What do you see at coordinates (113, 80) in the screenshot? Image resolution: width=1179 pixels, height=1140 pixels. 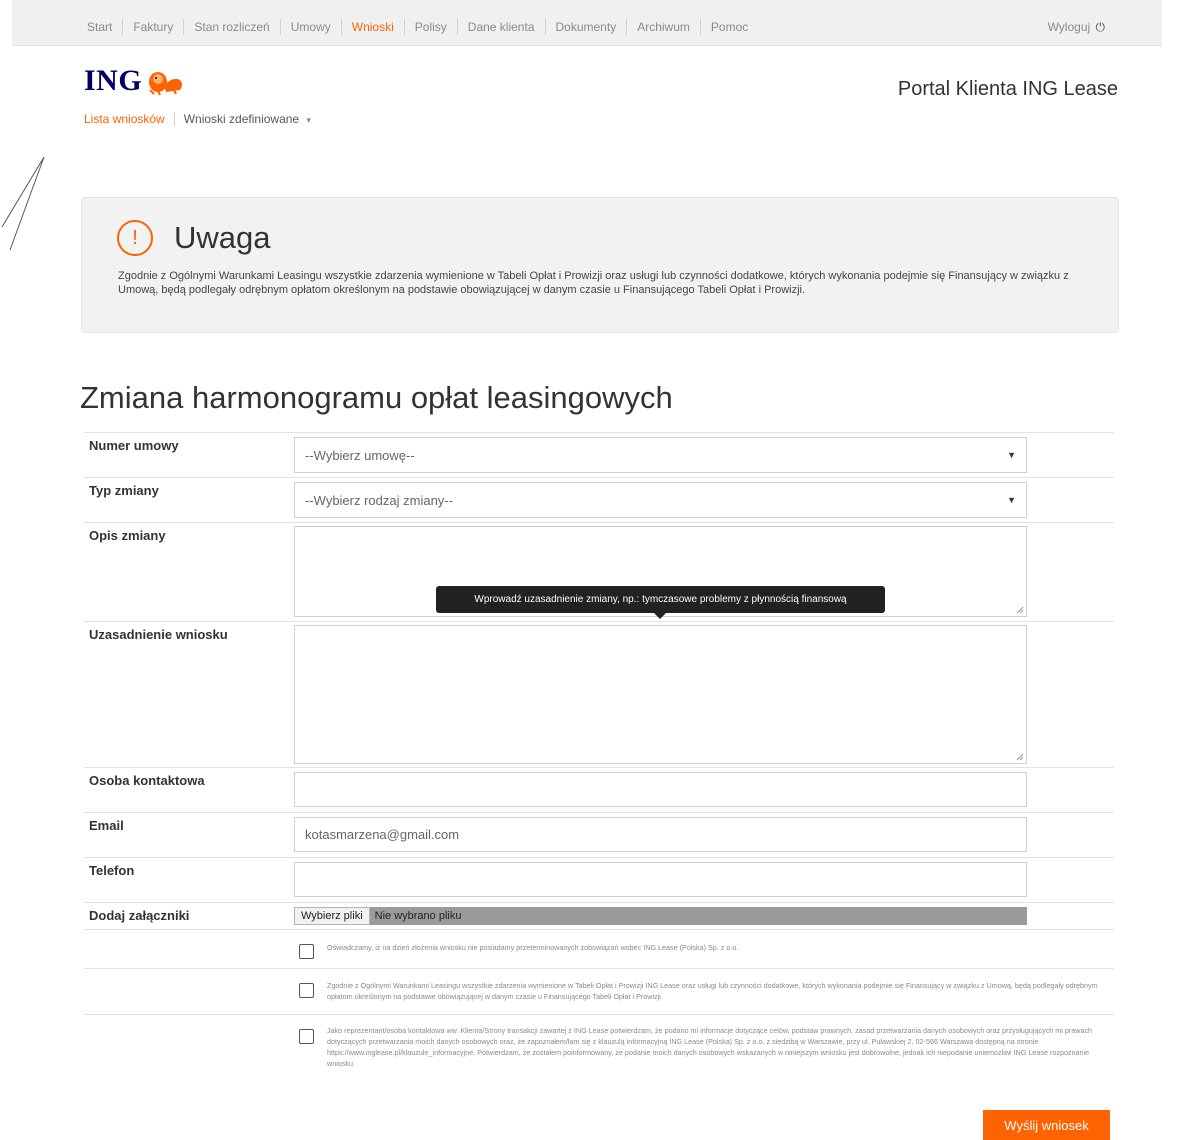 I see `logo-text: ING` at bounding box center [113, 80].